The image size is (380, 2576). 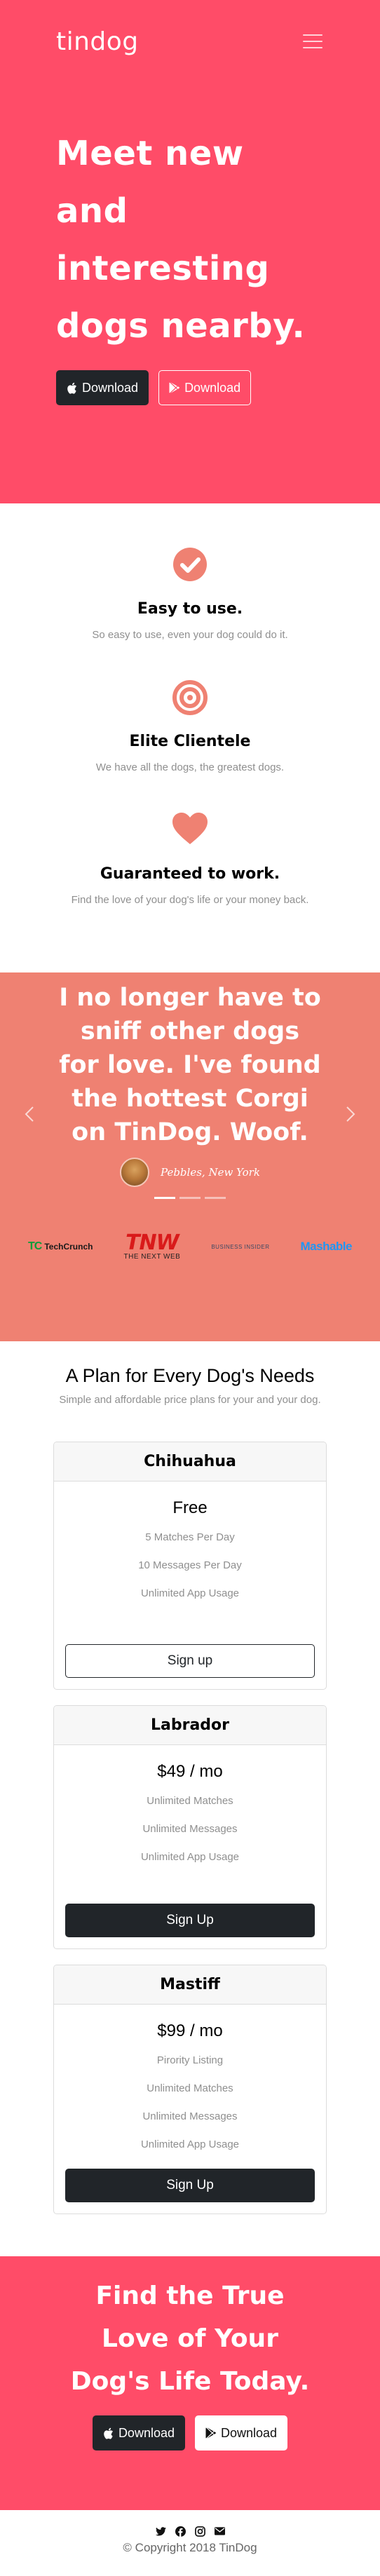 What do you see at coordinates (152, 1246) in the screenshot?
I see `tnw-logo: TNW THE NEXT WEB` at bounding box center [152, 1246].